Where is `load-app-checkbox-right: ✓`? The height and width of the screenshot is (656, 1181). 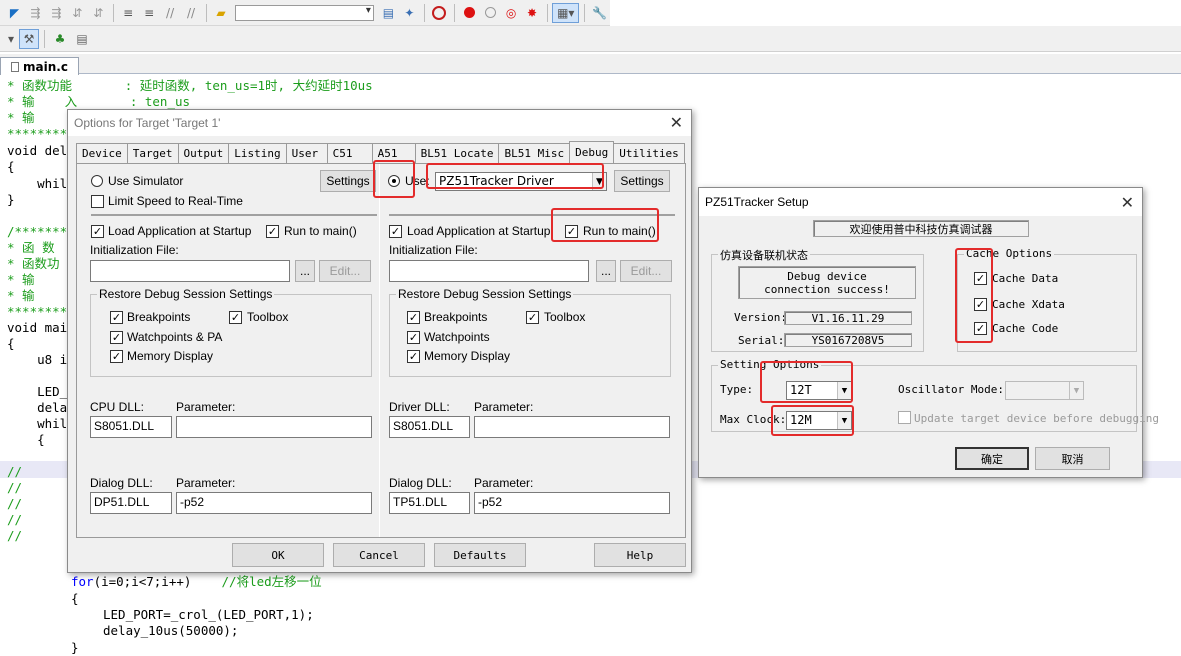 load-app-checkbox-right: ✓ is located at coordinates (395, 231).